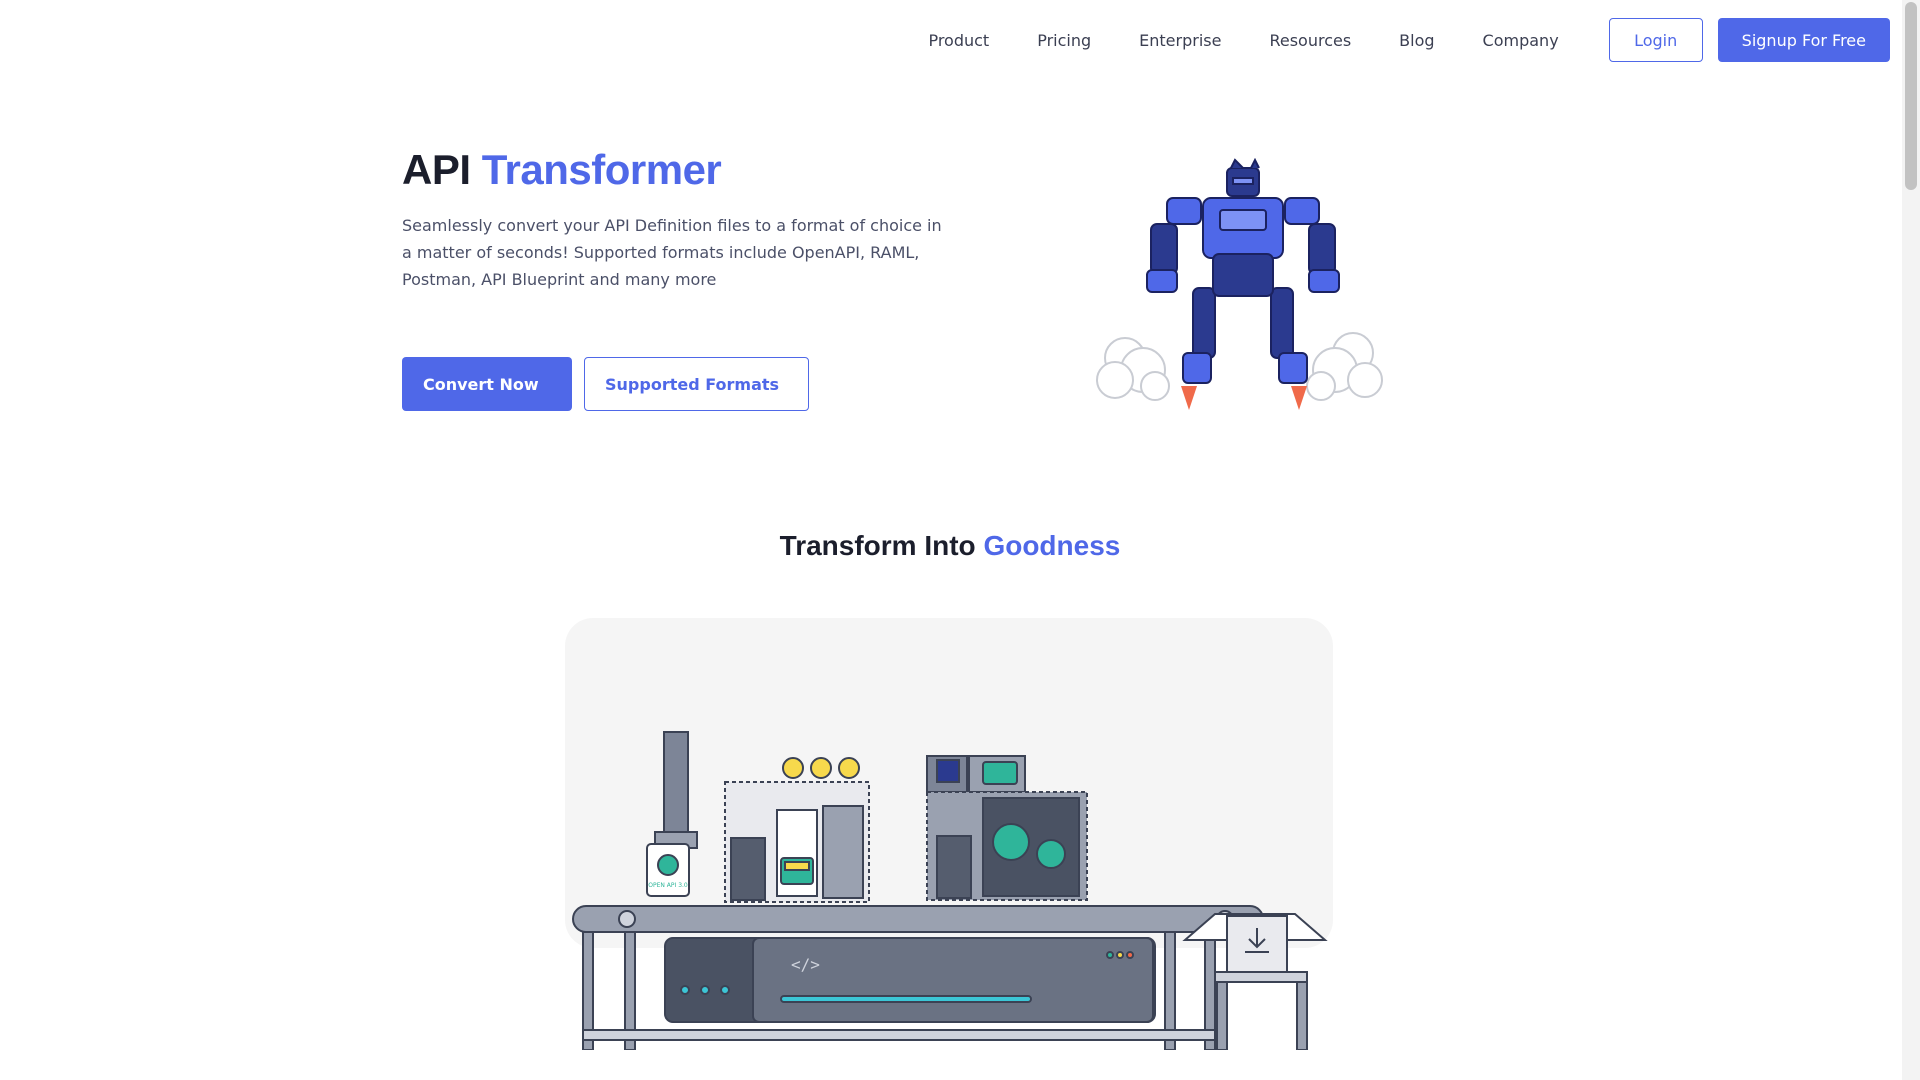 Image resolution: width=1920 pixels, height=1080 pixels. Describe the element at coordinates (1344, 366) in the screenshot. I see `smoke-cloud-right` at that location.